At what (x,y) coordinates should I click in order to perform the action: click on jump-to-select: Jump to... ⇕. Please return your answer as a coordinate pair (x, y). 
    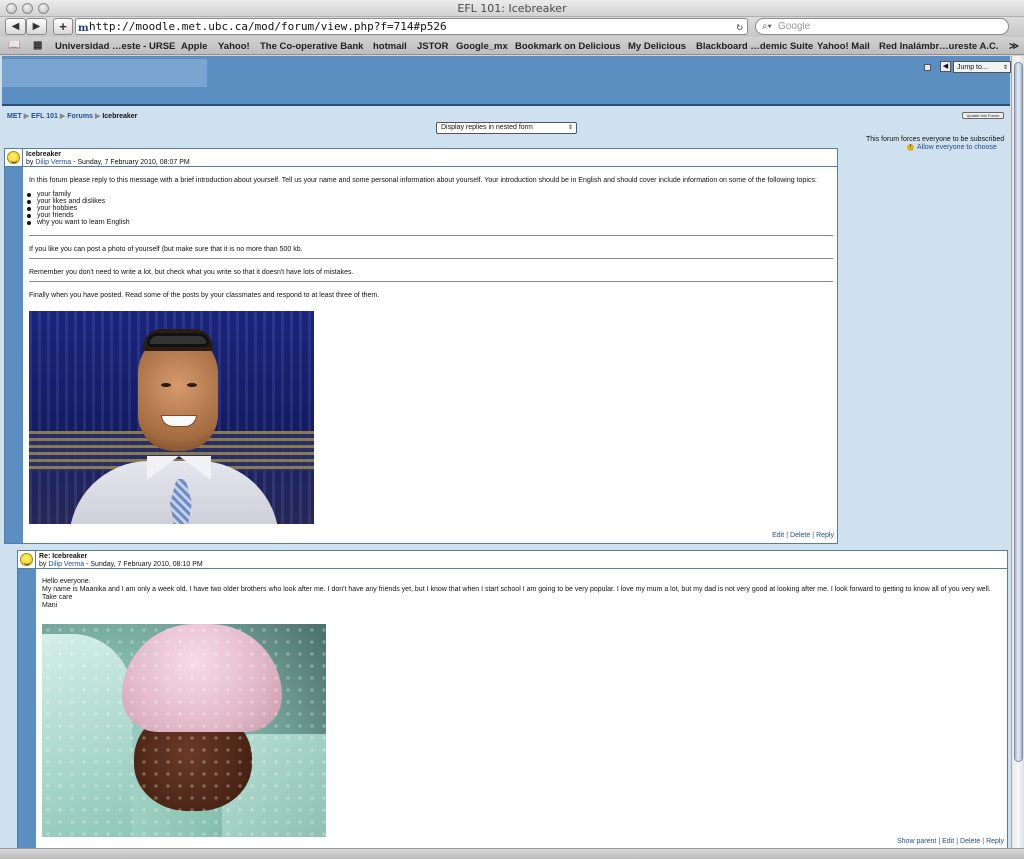
    Looking at the image, I should click on (982, 67).